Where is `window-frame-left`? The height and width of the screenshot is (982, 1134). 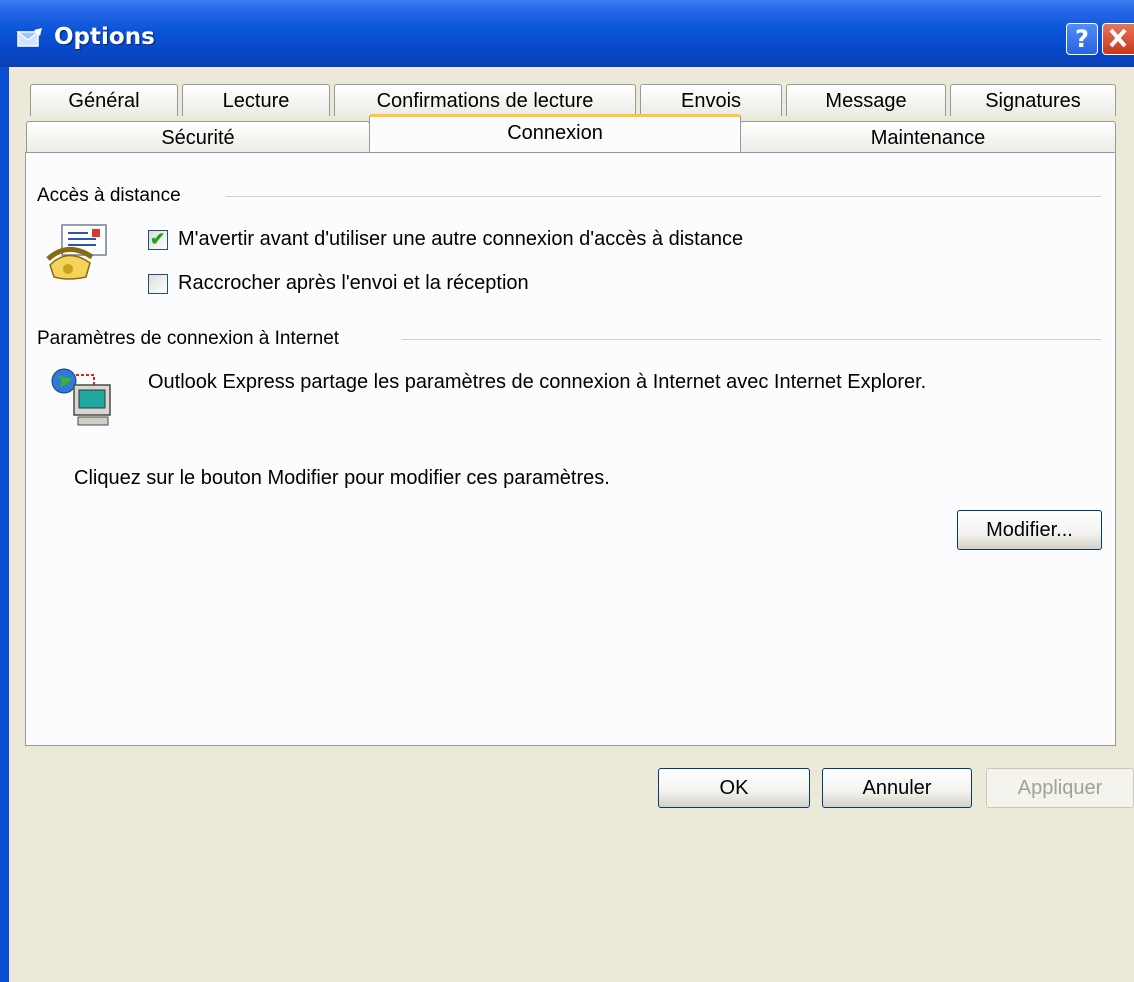
window-frame-left is located at coordinates (4, 524).